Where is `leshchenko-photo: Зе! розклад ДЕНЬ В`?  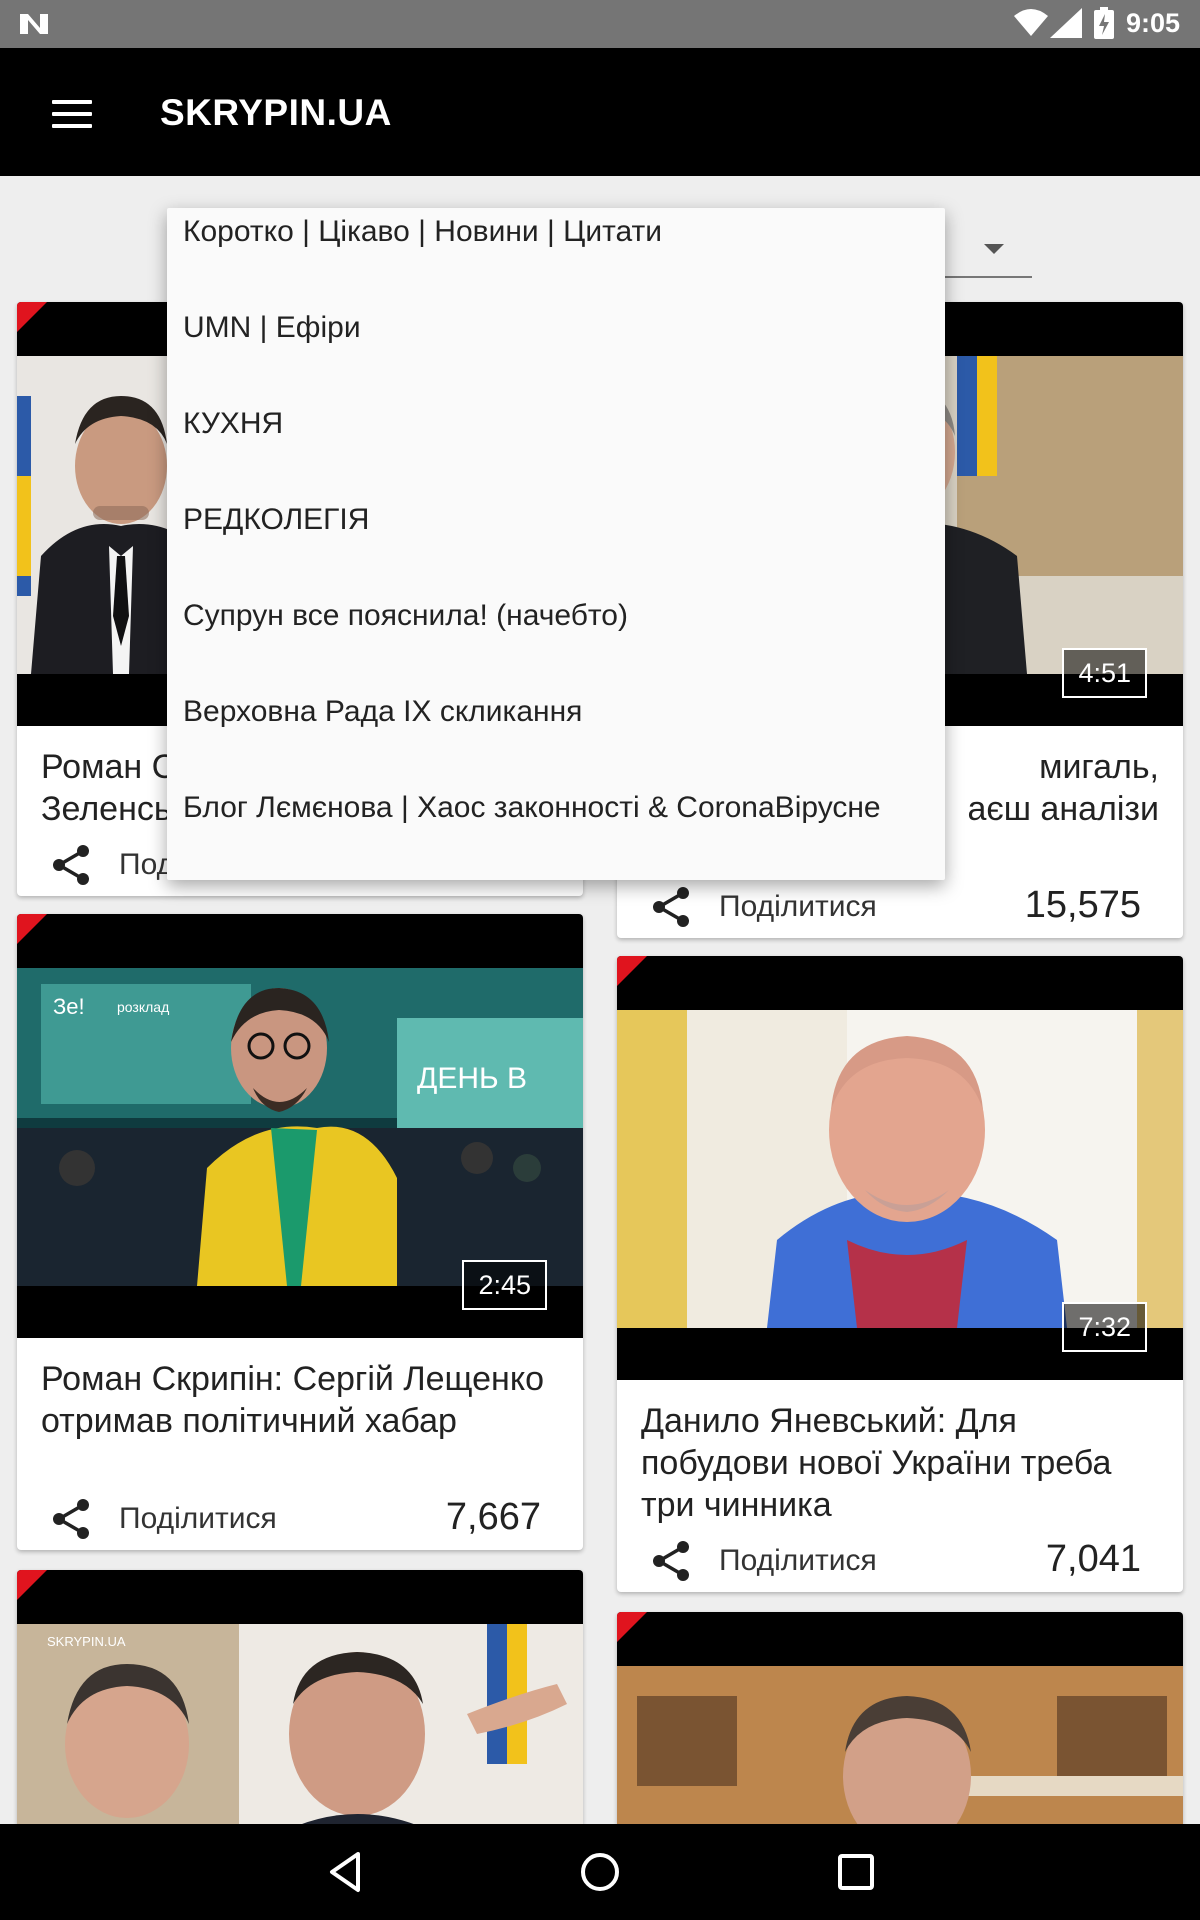 leshchenko-photo: Зе! розклад ДЕНЬ В is located at coordinates (300, 1127).